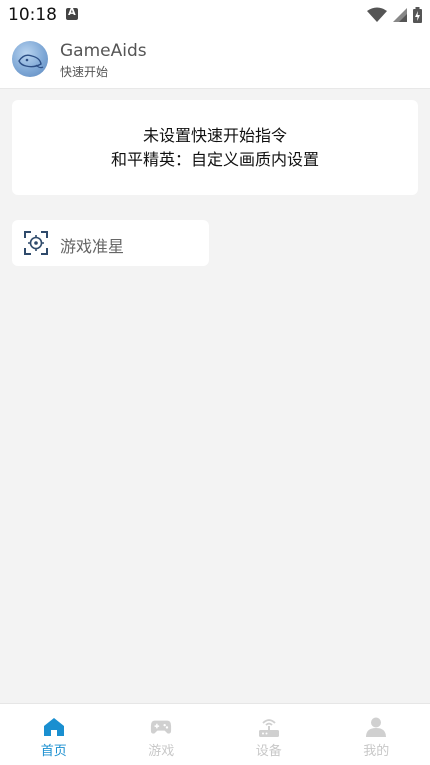 The image size is (430, 765). Describe the element at coordinates (215, 15) in the screenshot. I see `status-bar: 10:18` at that location.